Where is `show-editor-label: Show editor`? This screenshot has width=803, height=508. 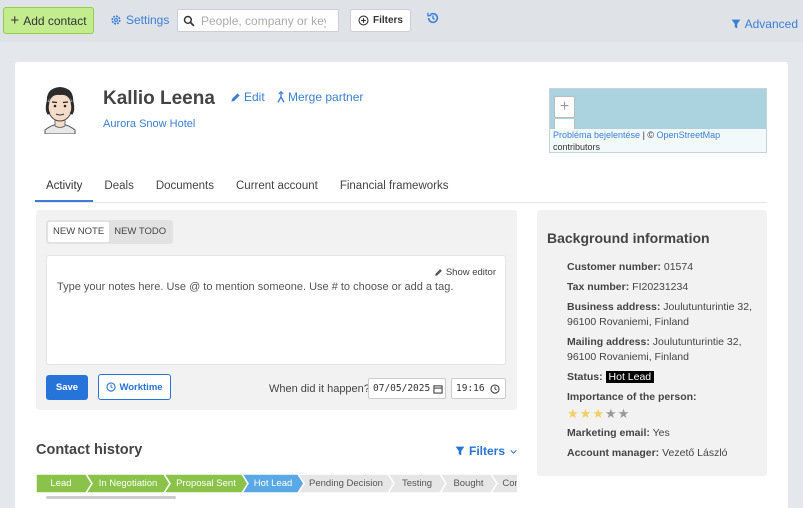 show-editor-label: Show editor is located at coordinates (470, 272).